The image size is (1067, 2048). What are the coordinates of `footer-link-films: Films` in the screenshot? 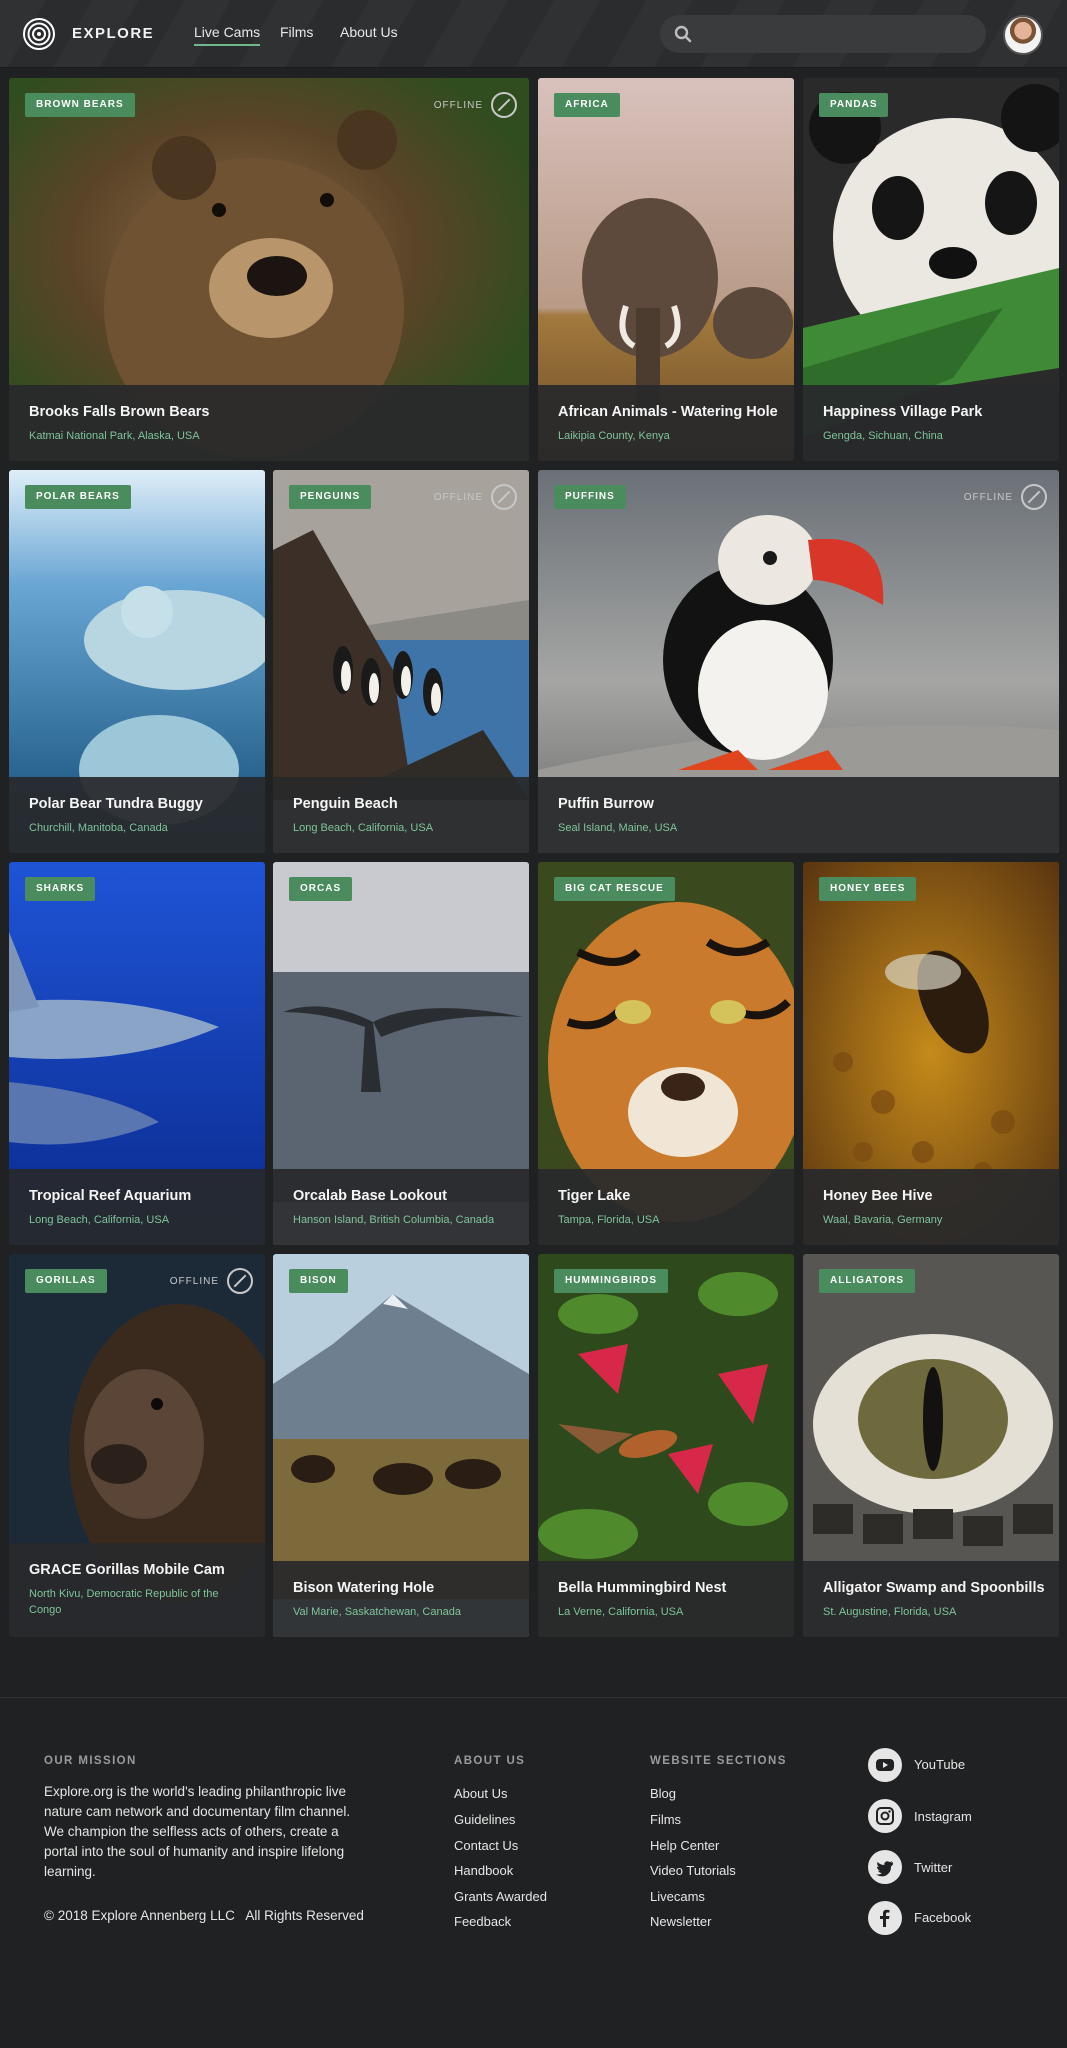 It's located at (665, 1819).